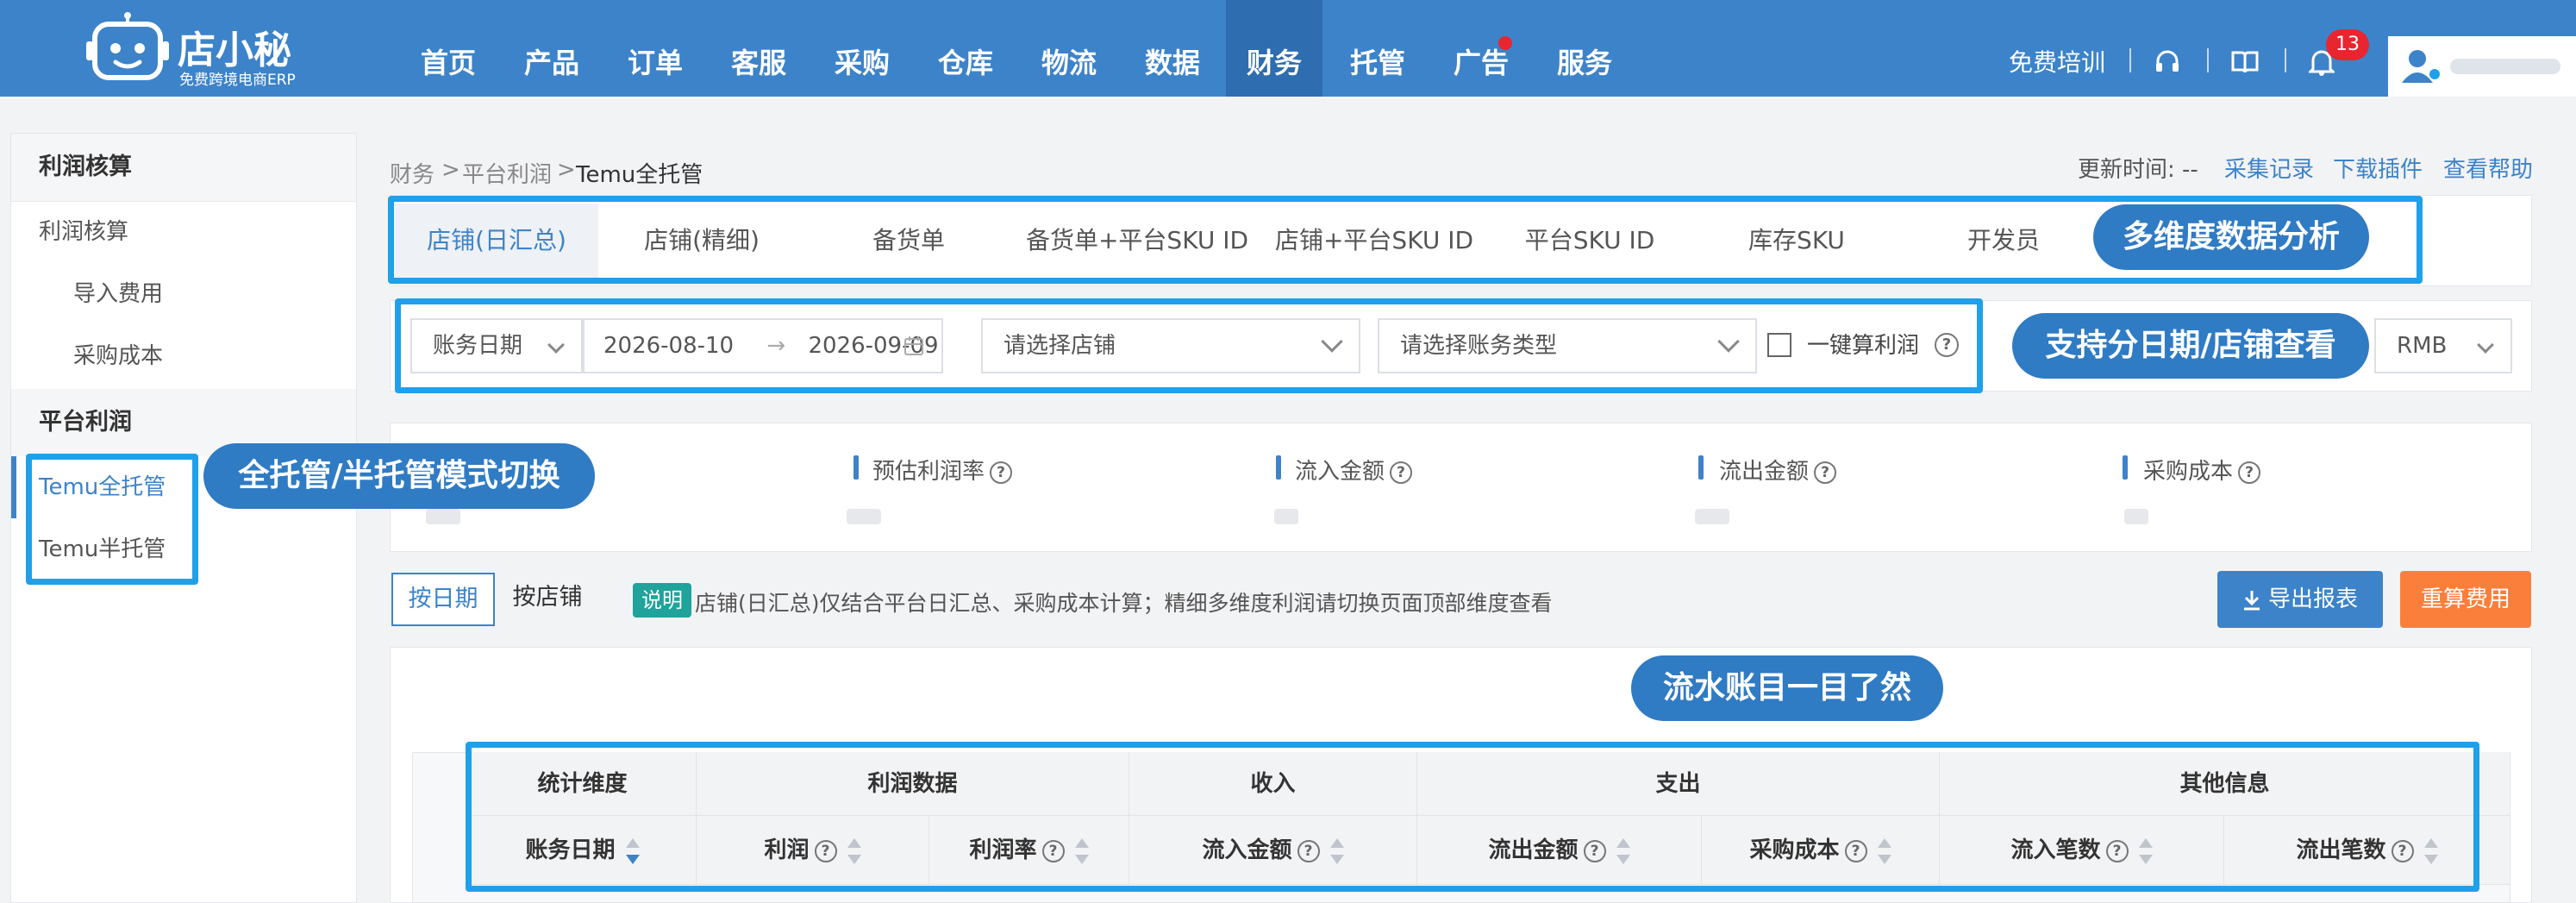  I want to click on callout-ledger: 流水账目一目了然, so click(1787, 688).